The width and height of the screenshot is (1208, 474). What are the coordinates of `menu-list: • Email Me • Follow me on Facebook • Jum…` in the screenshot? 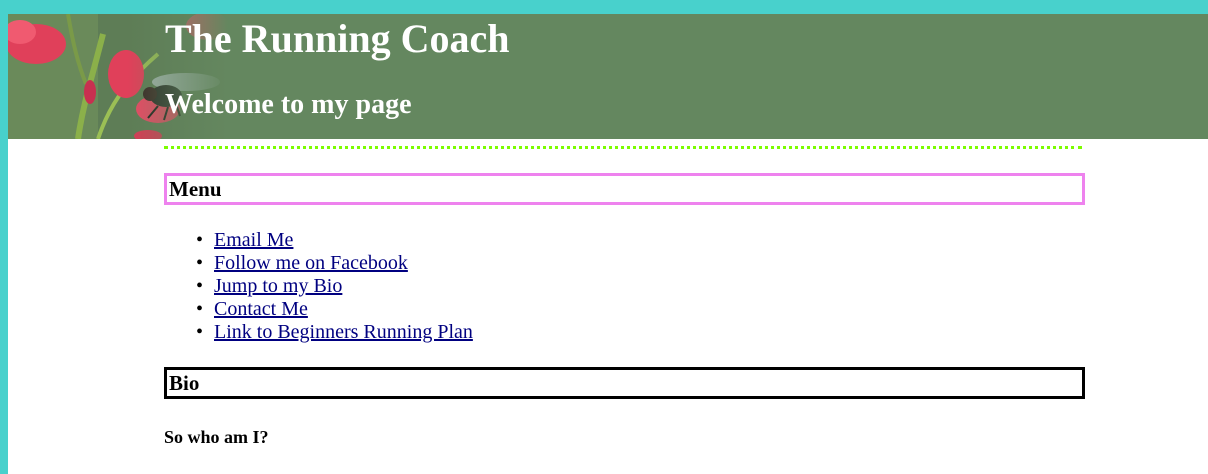 It's located at (334, 286).